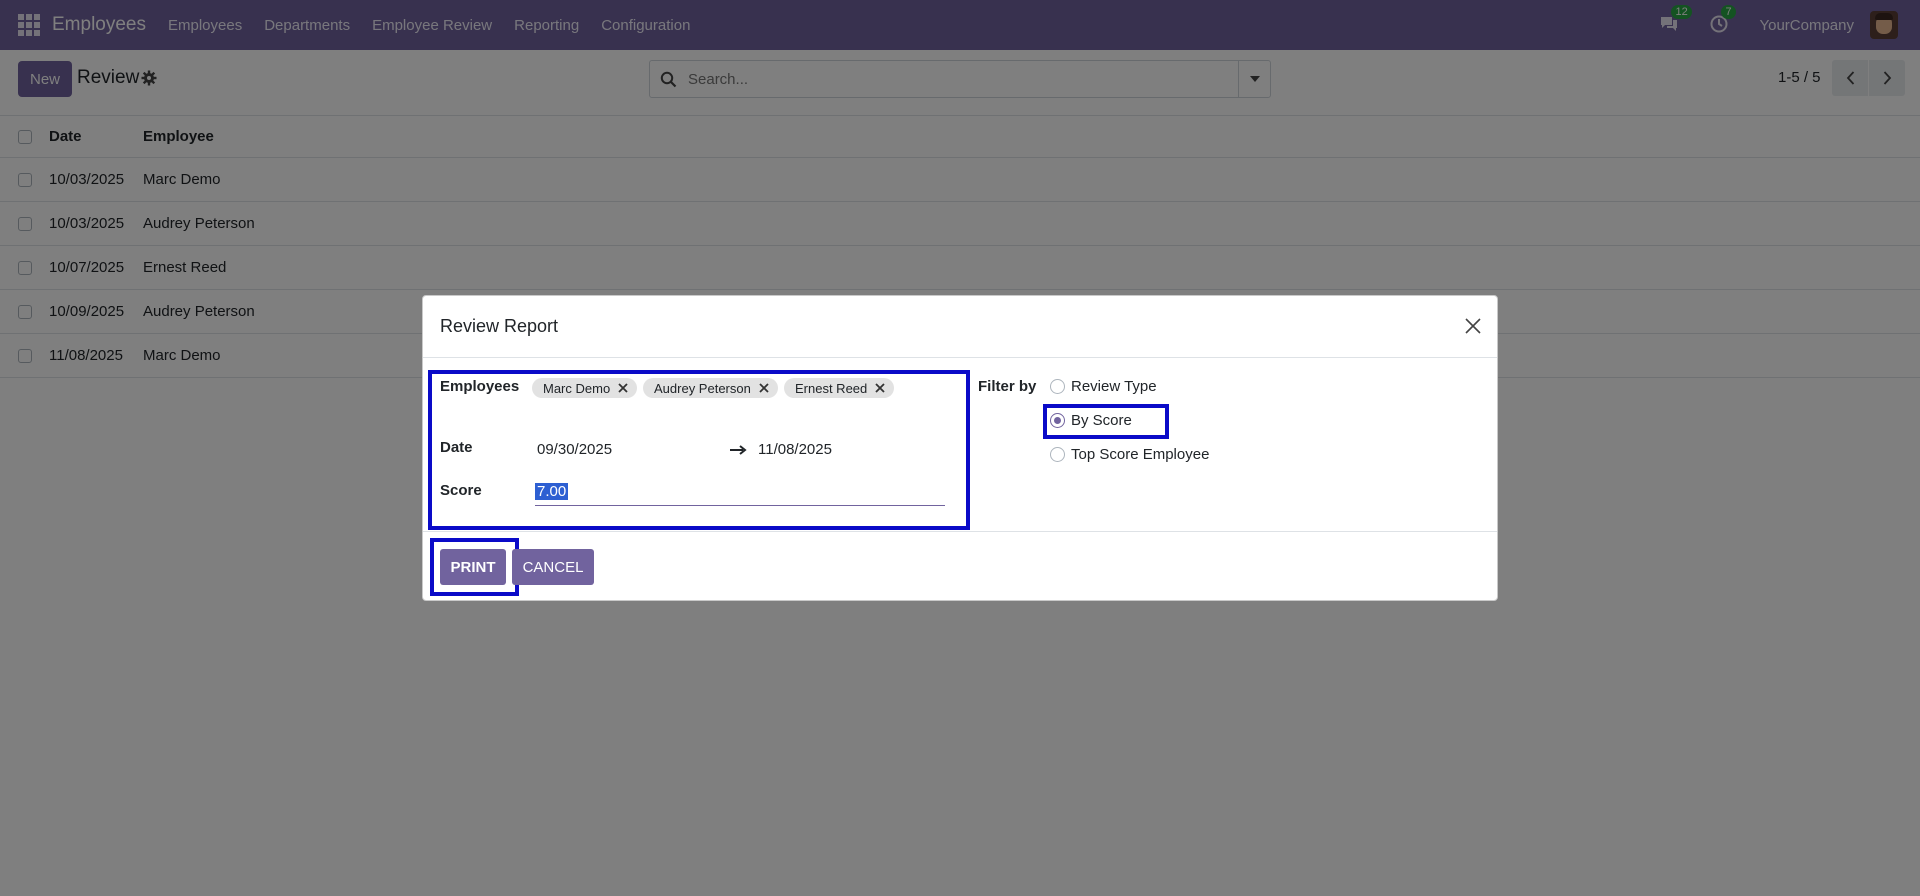 Image resolution: width=1920 pixels, height=896 pixels. Describe the element at coordinates (480, 386) in the screenshot. I see `employees-label: Employees` at that location.